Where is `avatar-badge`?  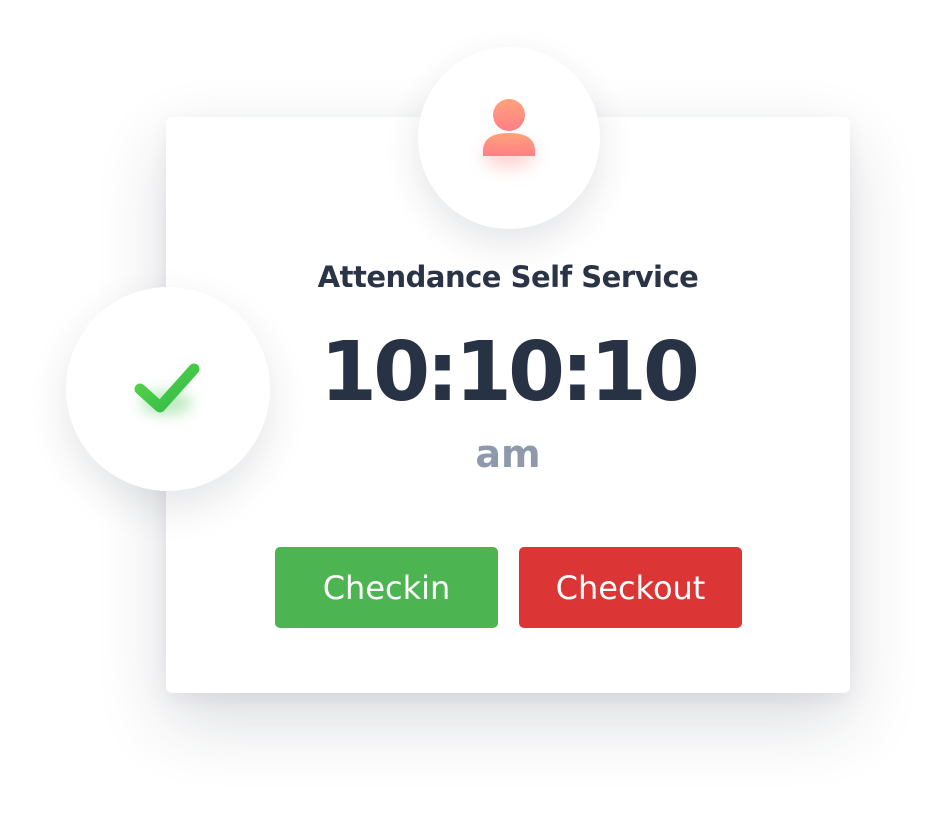 avatar-badge is located at coordinates (509, 138).